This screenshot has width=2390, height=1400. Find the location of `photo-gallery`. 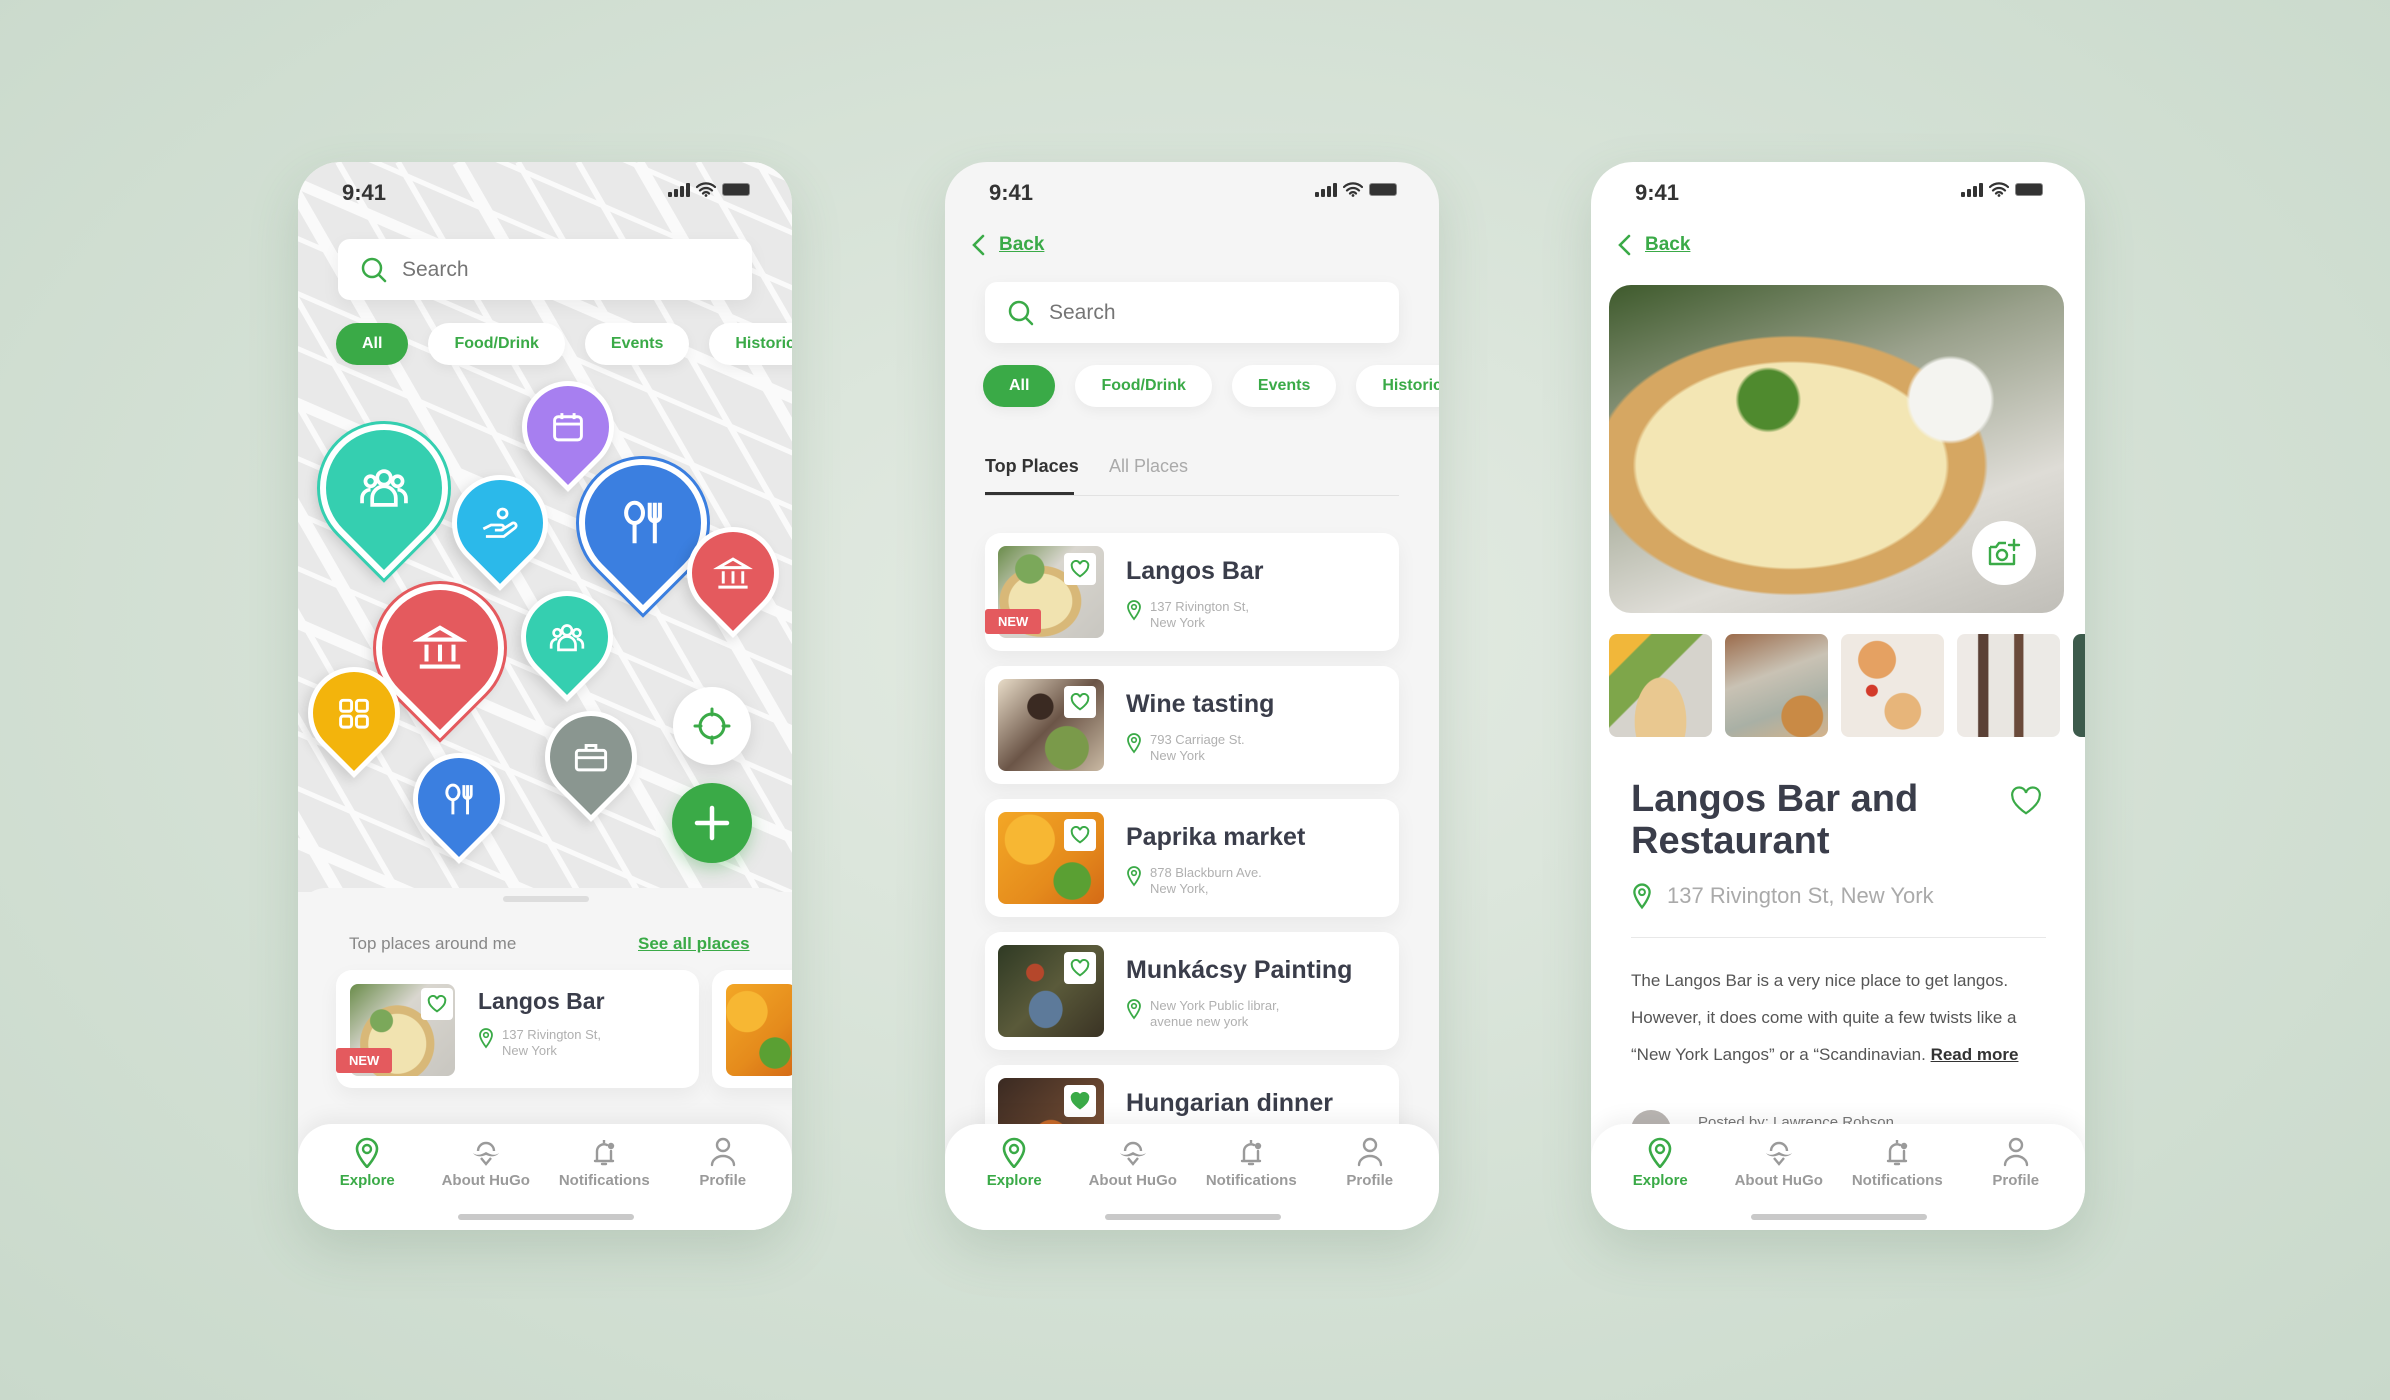

photo-gallery is located at coordinates (1847, 686).